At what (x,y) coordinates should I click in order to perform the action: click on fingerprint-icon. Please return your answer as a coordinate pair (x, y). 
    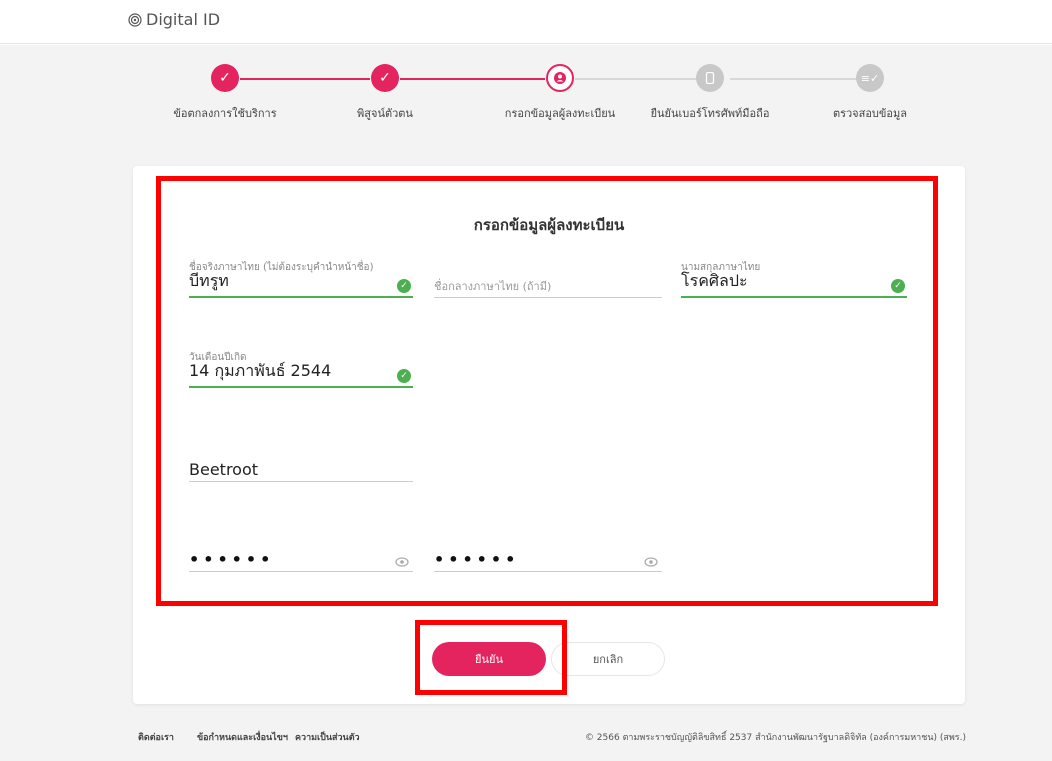
    Looking at the image, I should click on (135, 19).